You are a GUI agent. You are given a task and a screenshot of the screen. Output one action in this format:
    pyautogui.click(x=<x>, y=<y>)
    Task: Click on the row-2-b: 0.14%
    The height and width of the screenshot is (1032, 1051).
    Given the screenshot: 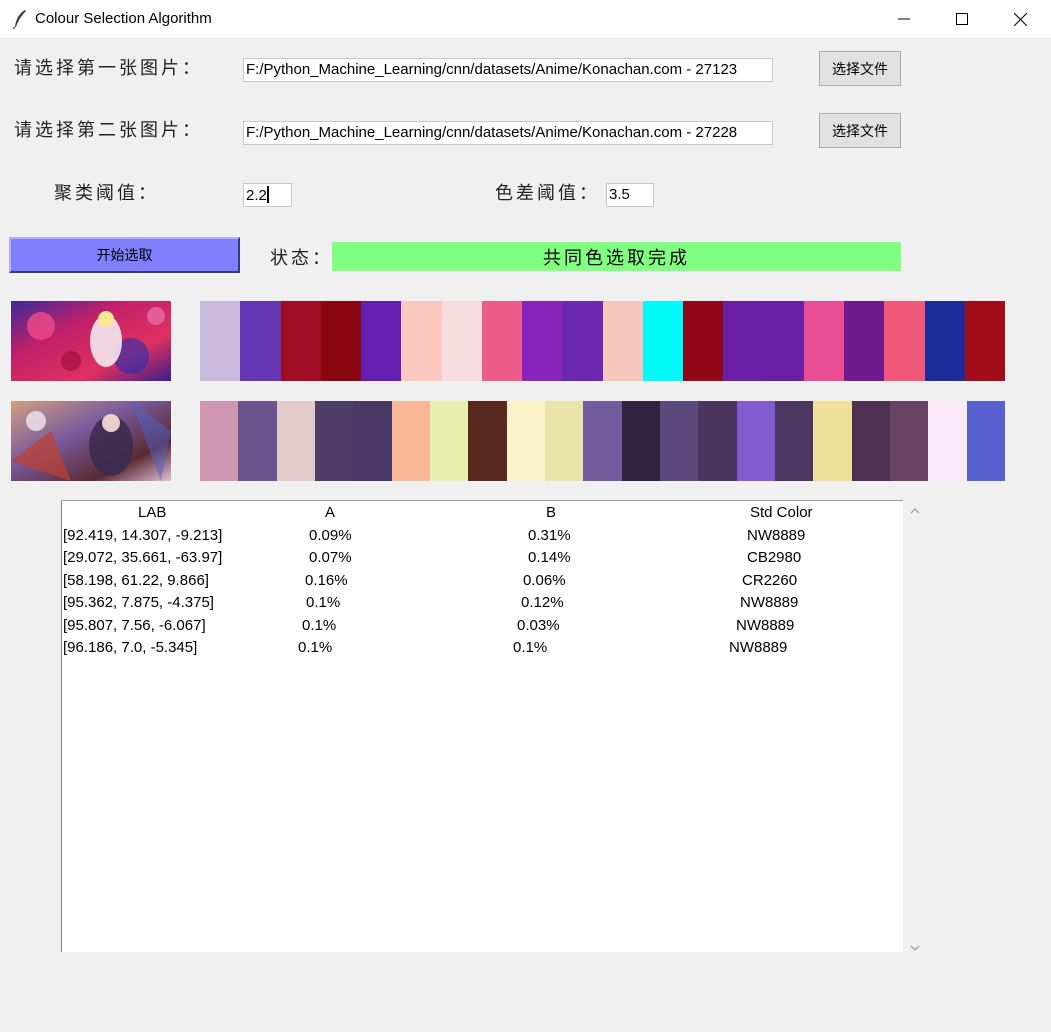 What is the action you would take?
    pyautogui.click(x=549, y=557)
    